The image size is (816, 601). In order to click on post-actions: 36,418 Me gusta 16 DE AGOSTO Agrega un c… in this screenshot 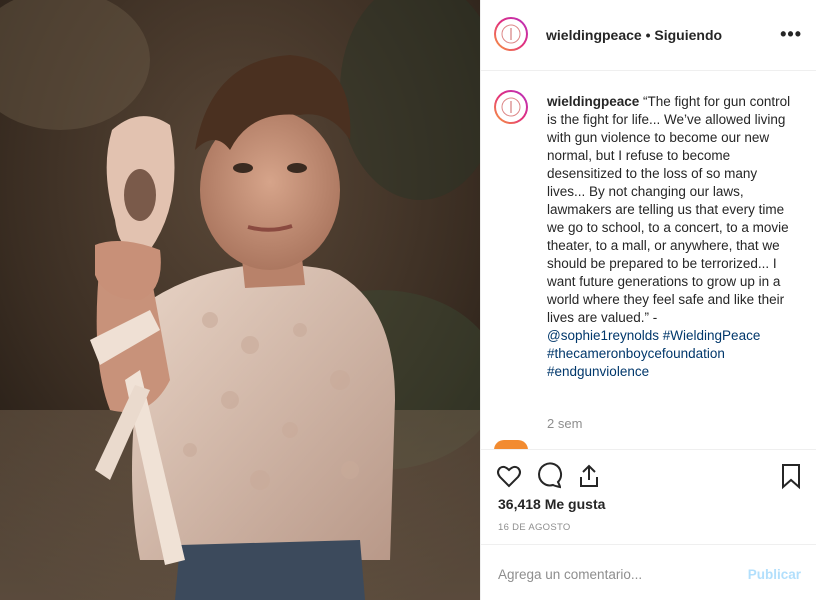, I will do `click(648, 524)`.